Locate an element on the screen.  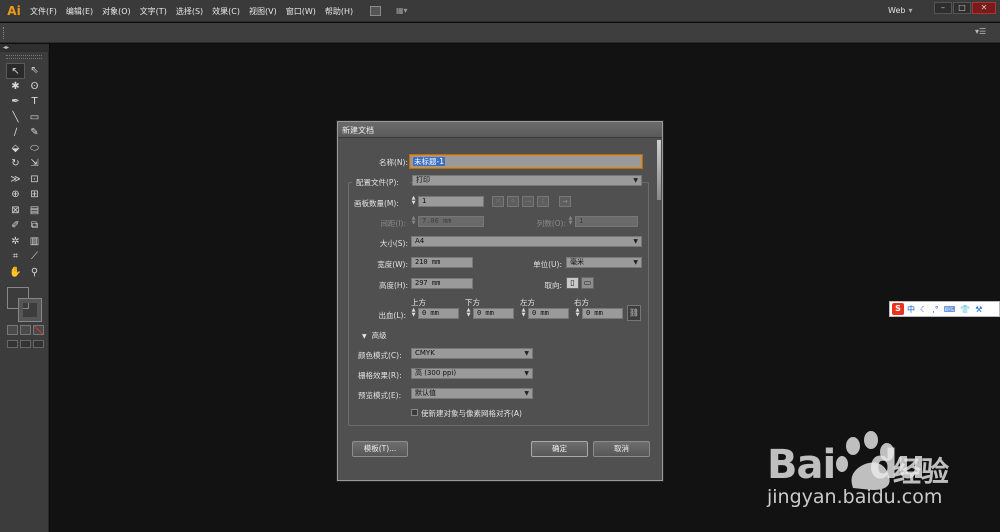
bleed-left-stepper: ▲ ▼ is located at coordinates (523, 313).